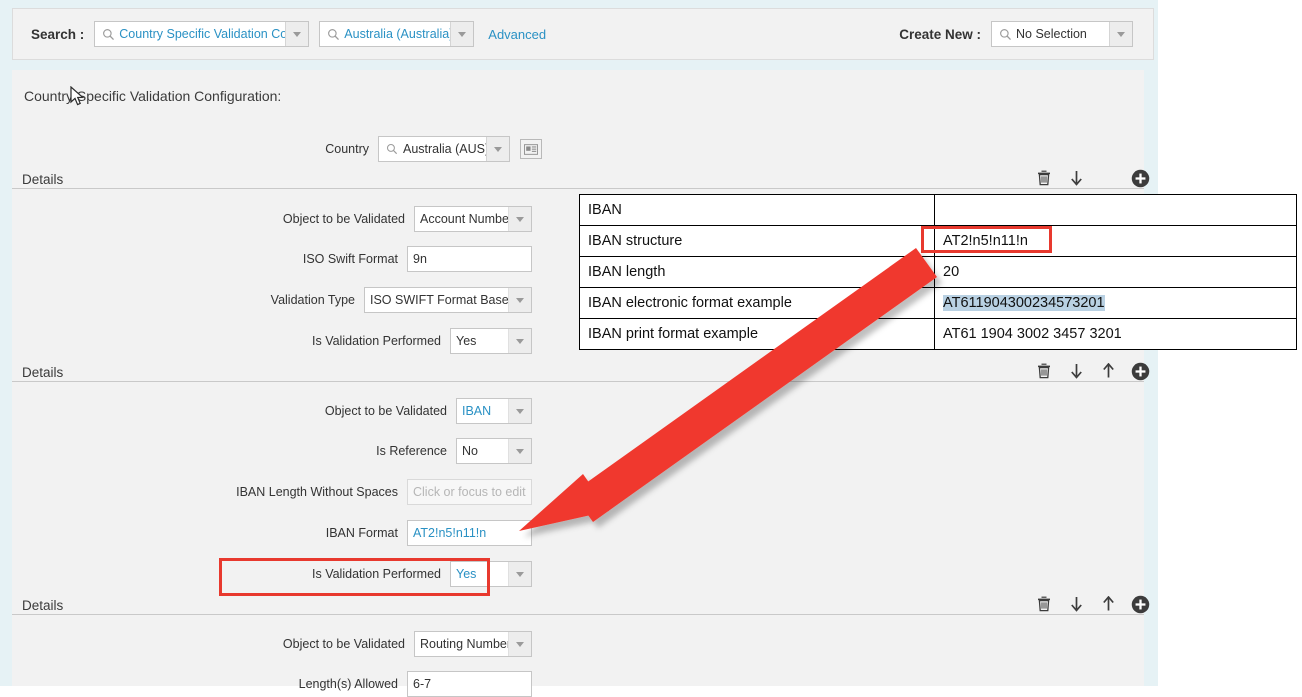 The height and width of the screenshot is (697, 1302). I want to click on country-field-row: Country Australia (AUS), so click(277, 149).